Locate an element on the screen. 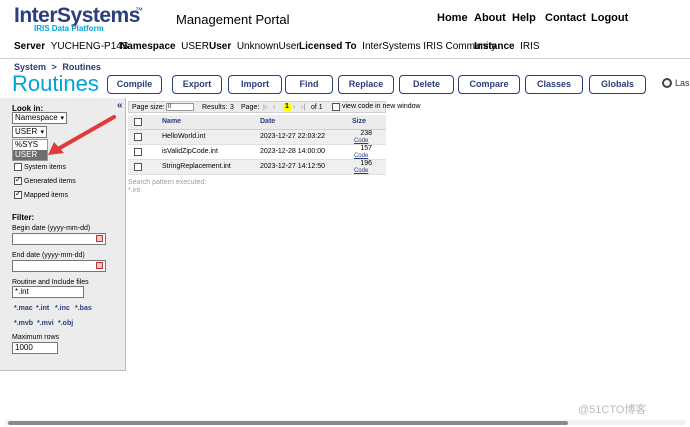 The image size is (690, 427). globals-button: Globals is located at coordinates (617, 84).